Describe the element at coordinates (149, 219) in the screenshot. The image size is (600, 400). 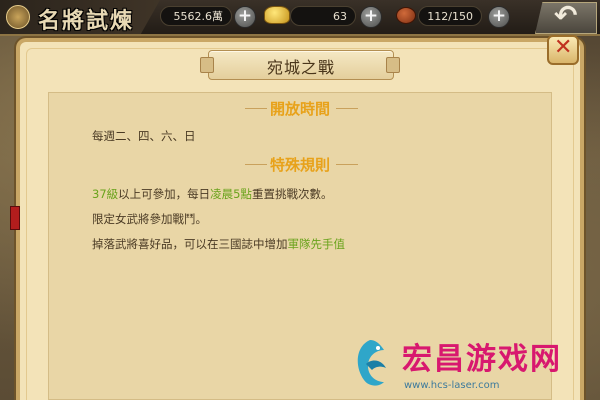
I see `rule-line-female-generals: 限定女武將參加戰鬥。` at that location.